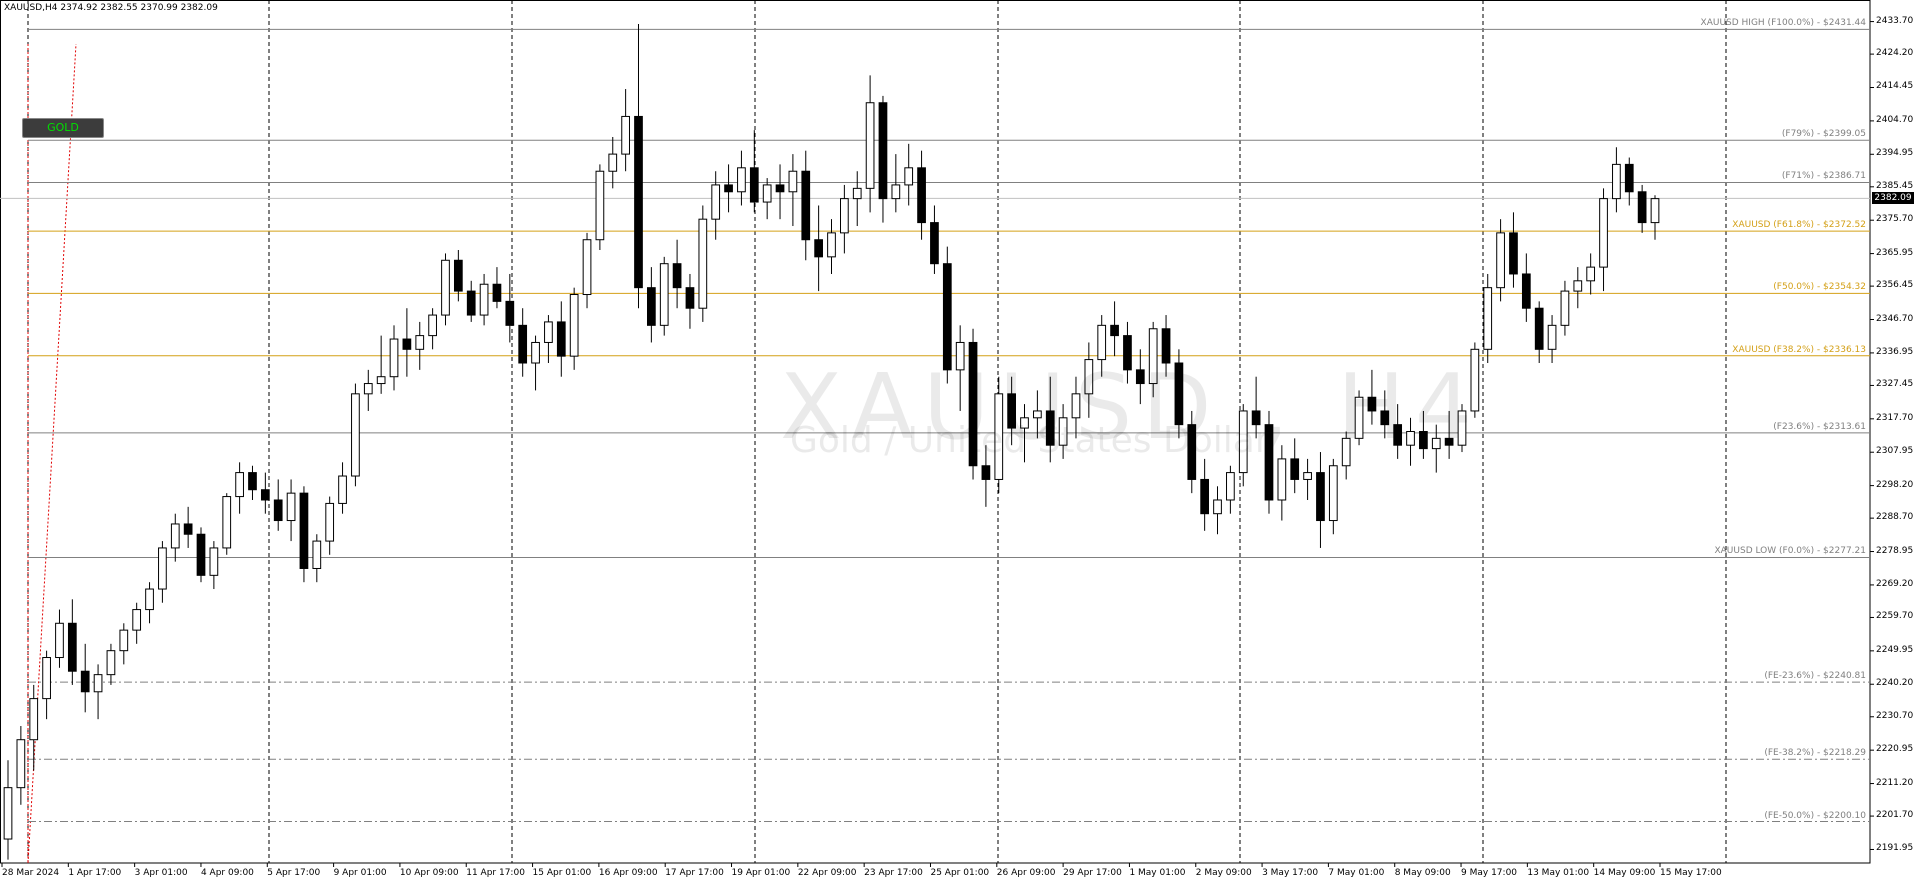 The height and width of the screenshot is (885, 1916). Describe the element at coordinates (1815, 815) in the screenshot. I see `fib-level-label: (FE-50.0%) - $2200.10` at that location.